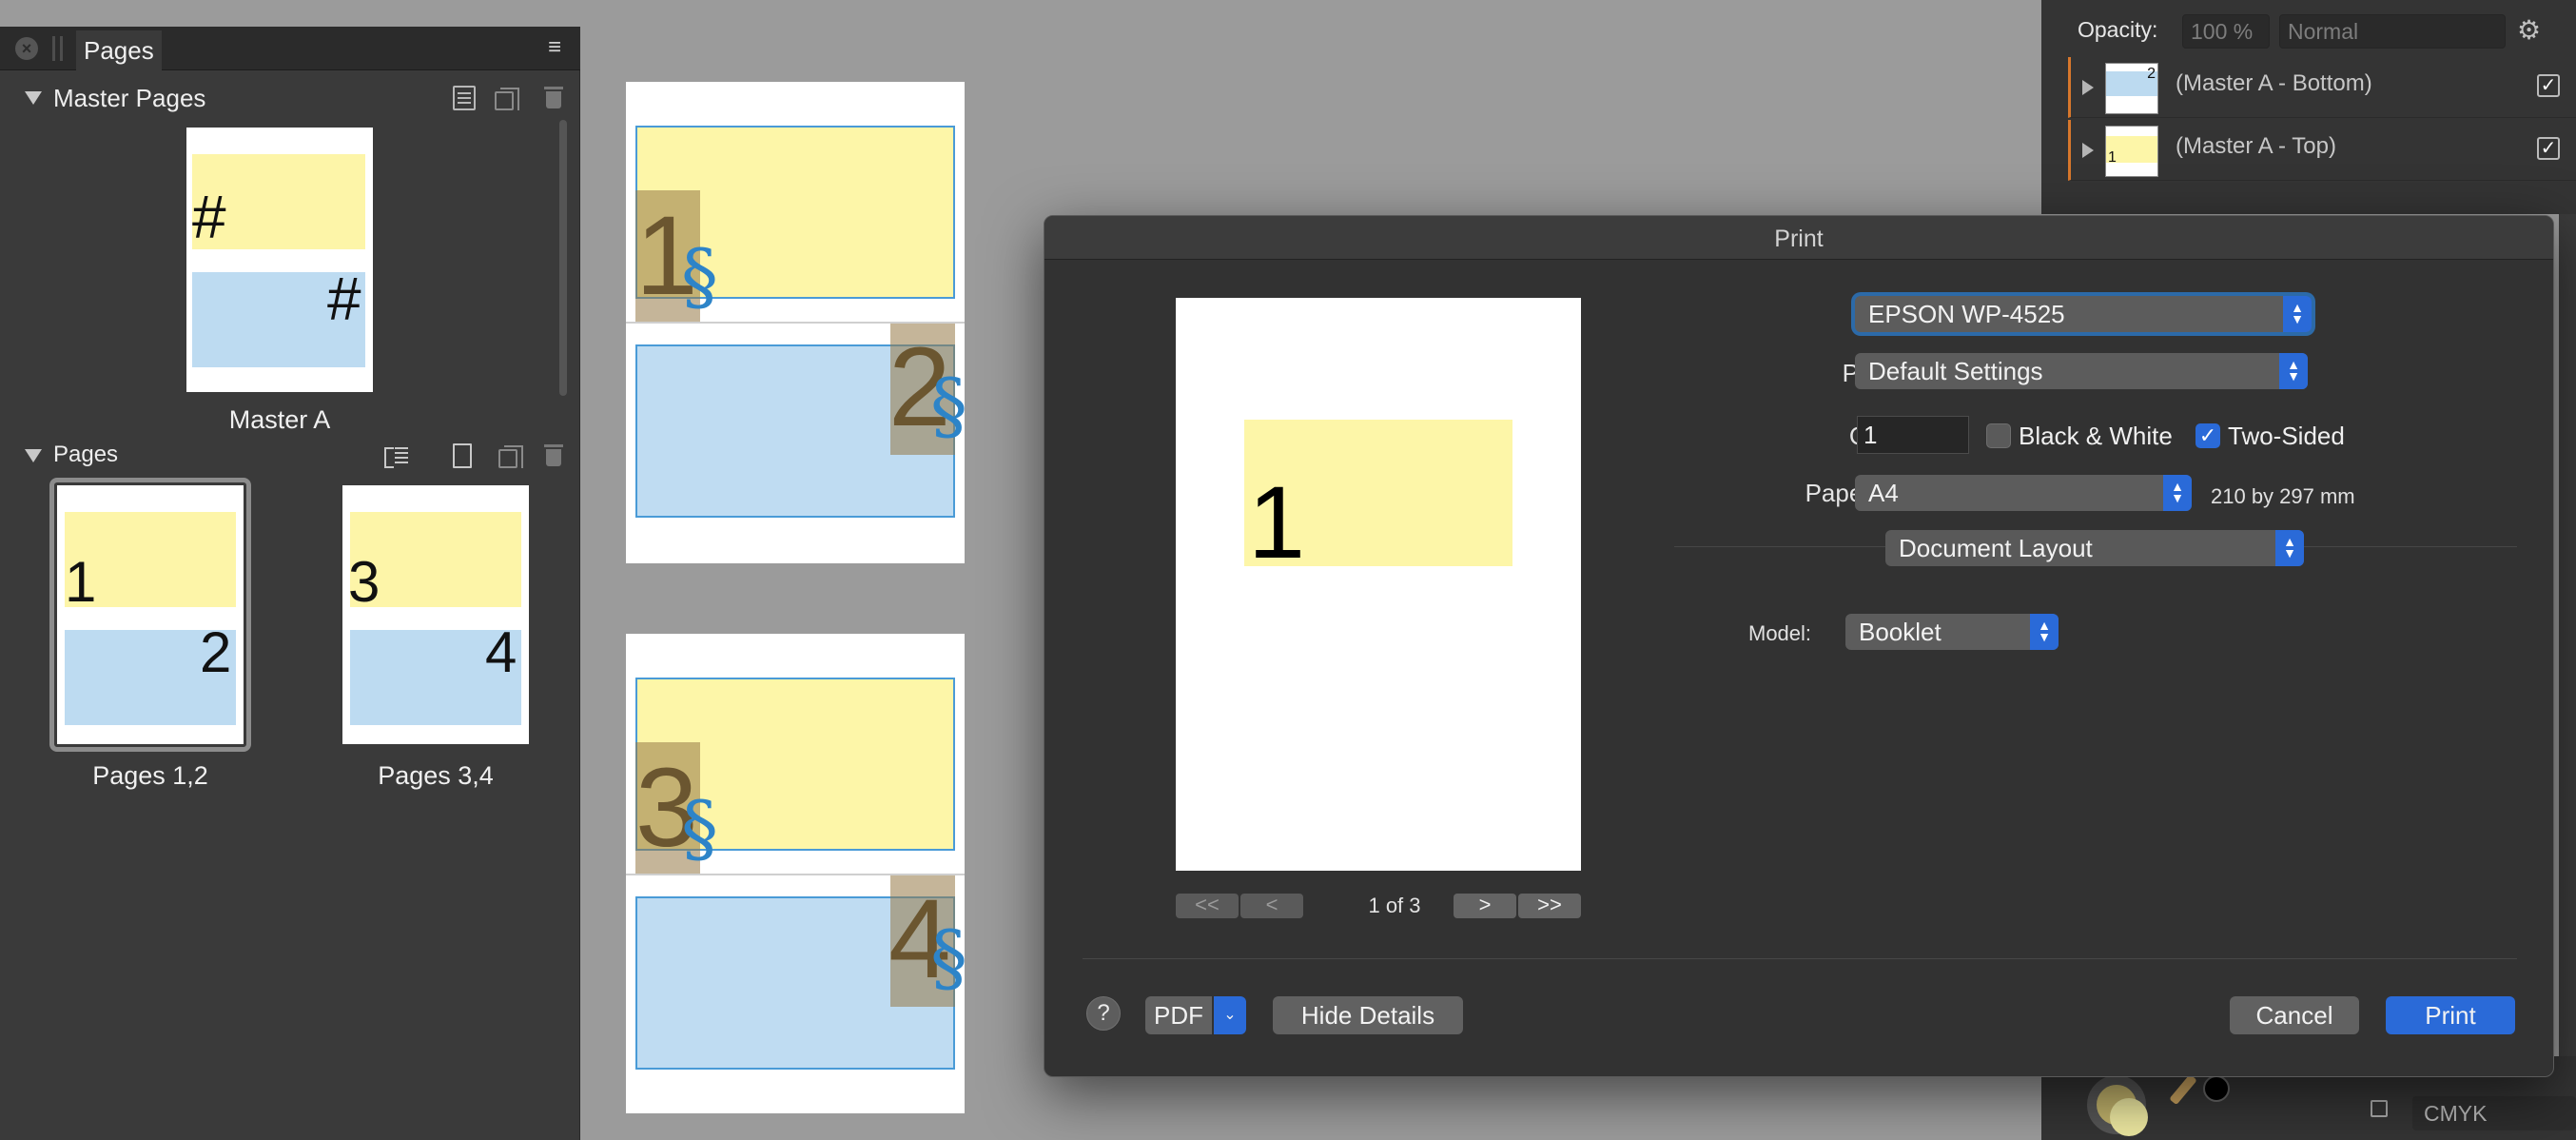 This screenshot has width=2576, height=1140. What do you see at coordinates (1230, 1015) in the screenshot?
I see `pdf-menu-chevron-icon: ⌄` at bounding box center [1230, 1015].